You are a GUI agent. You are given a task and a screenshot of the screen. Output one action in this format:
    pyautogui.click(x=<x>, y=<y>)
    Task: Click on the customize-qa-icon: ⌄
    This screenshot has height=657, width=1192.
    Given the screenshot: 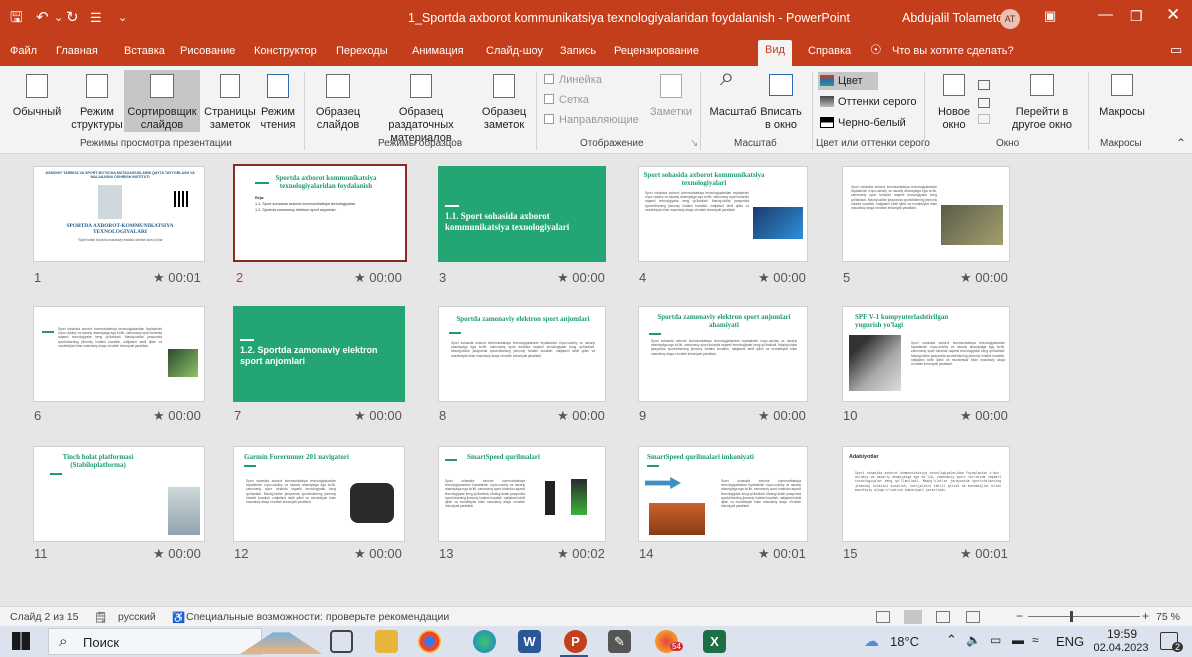 What is the action you would take?
    pyautogui.click(x=122, y=18)
    